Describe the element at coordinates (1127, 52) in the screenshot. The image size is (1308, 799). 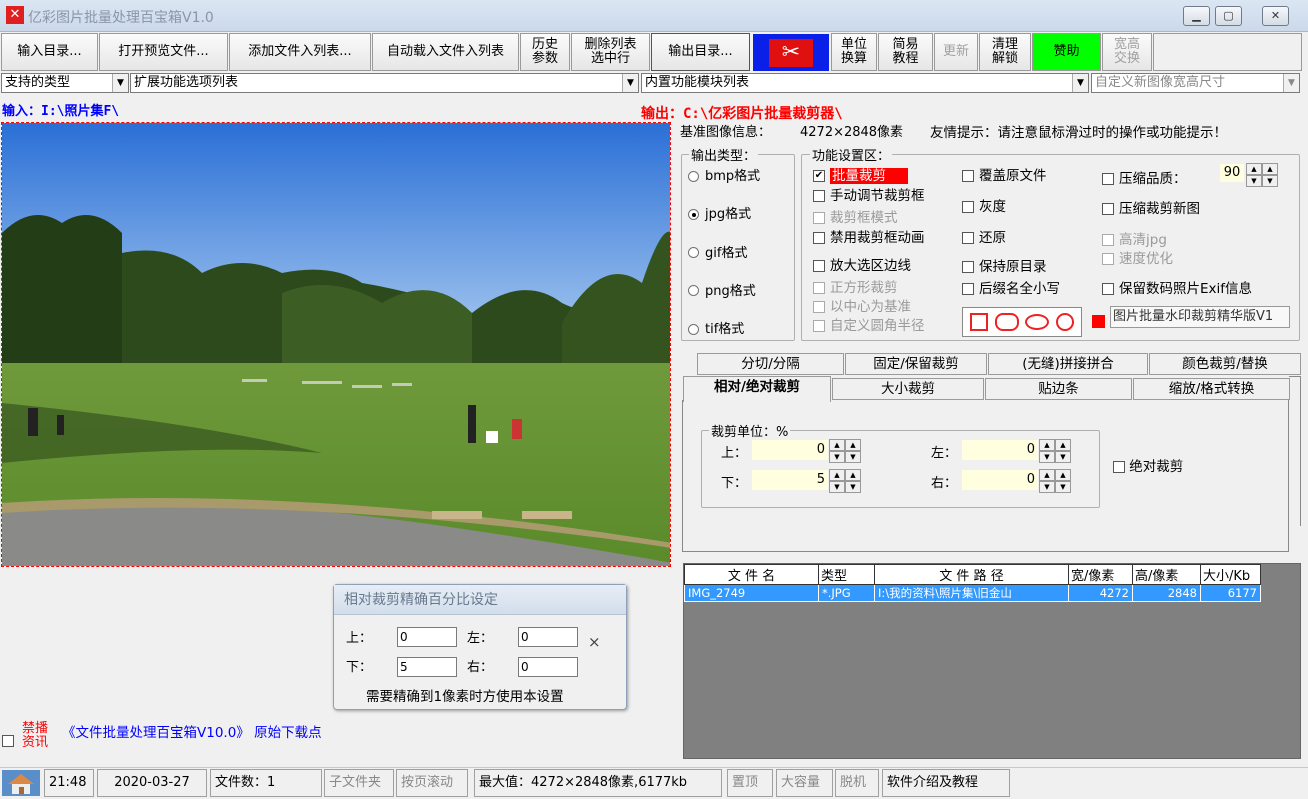
I see `swap-wh-button: 宽高 交换` at that location.